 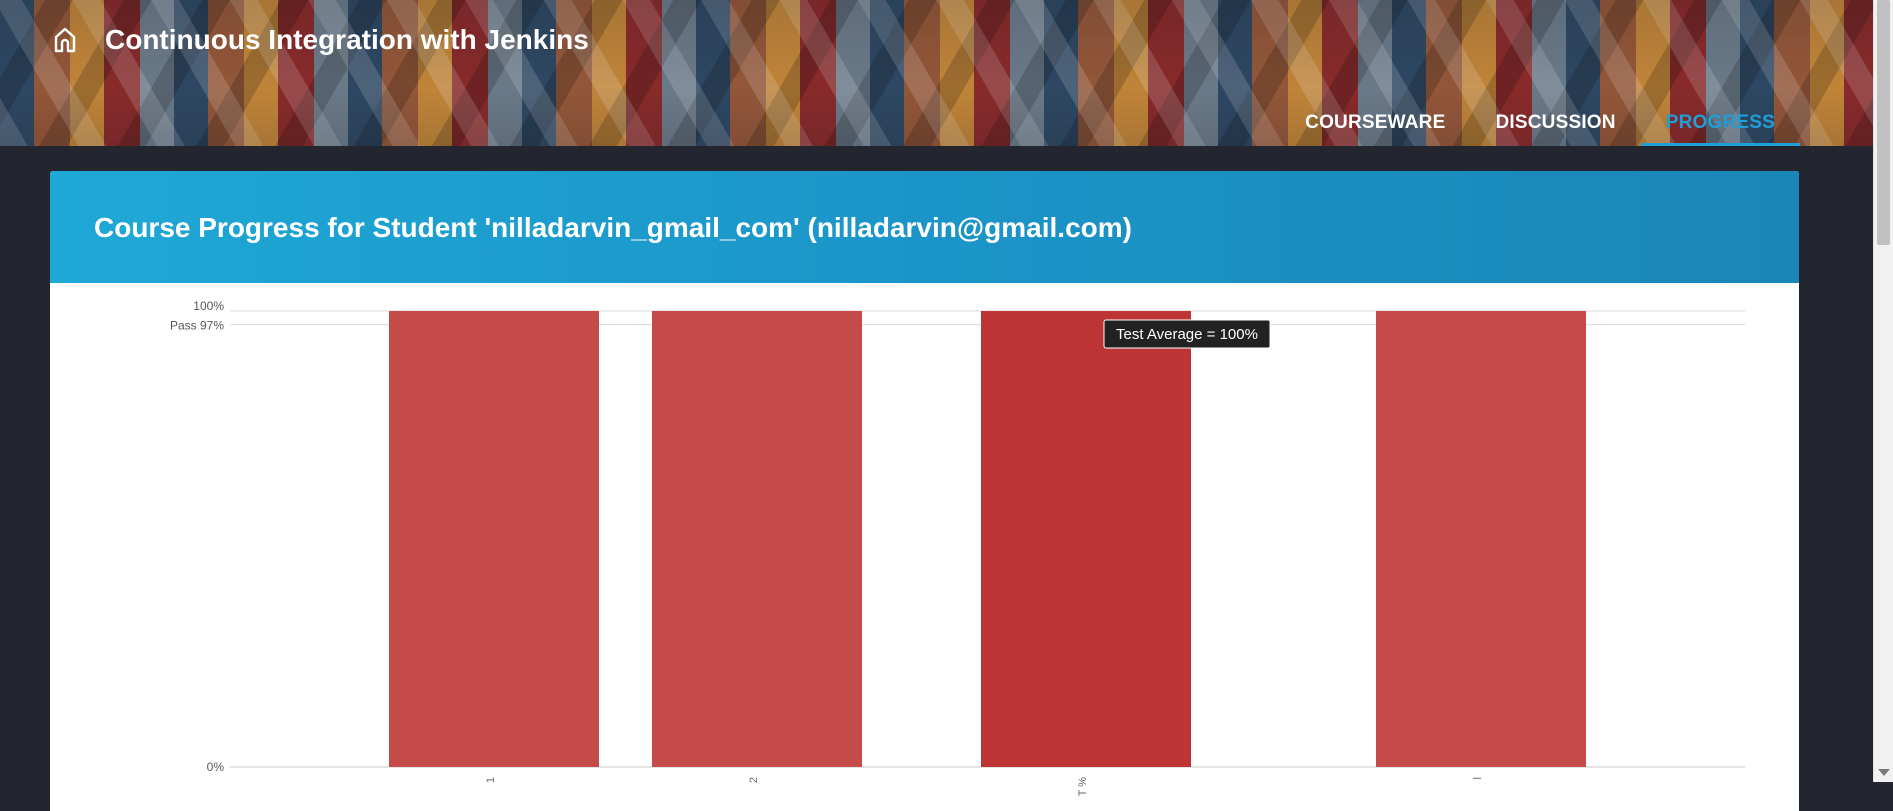 I want to click on course-tabs: COURSEWARE DISCUSSION PROGRESS, so click(x=1576, y=125).